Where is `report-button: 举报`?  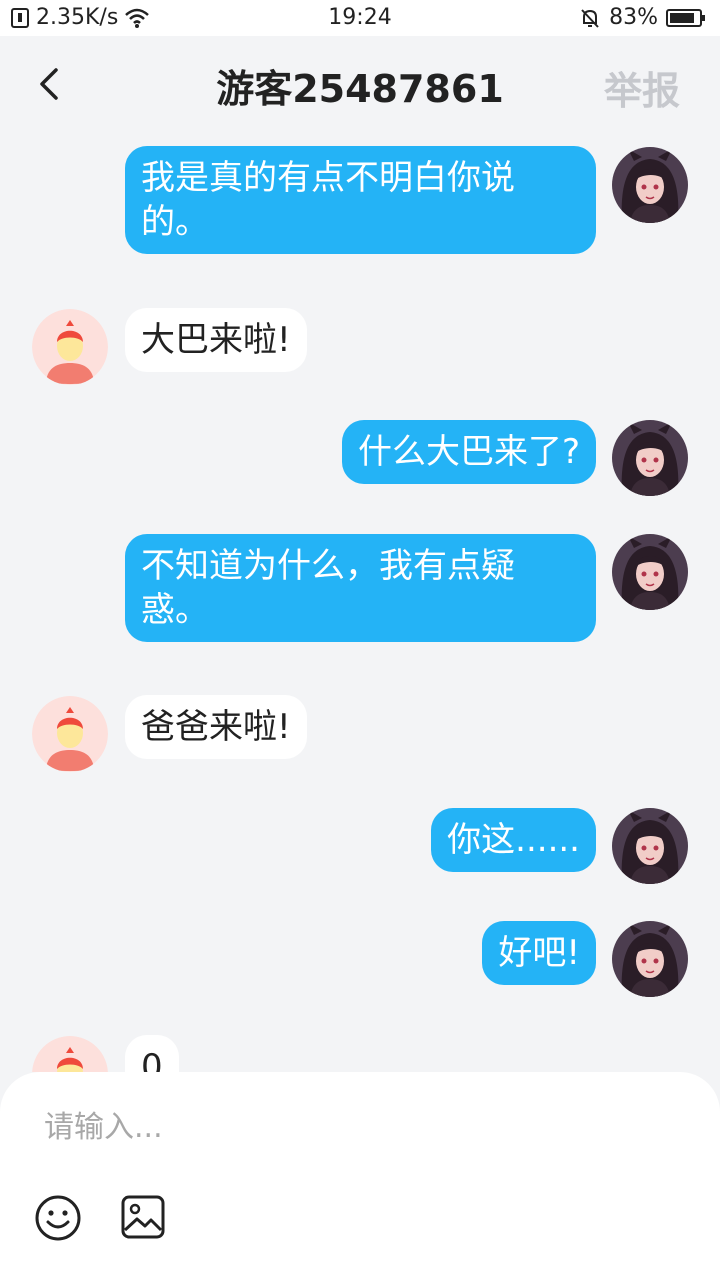
report-button: 举报 is located at coordinates (642, 87).